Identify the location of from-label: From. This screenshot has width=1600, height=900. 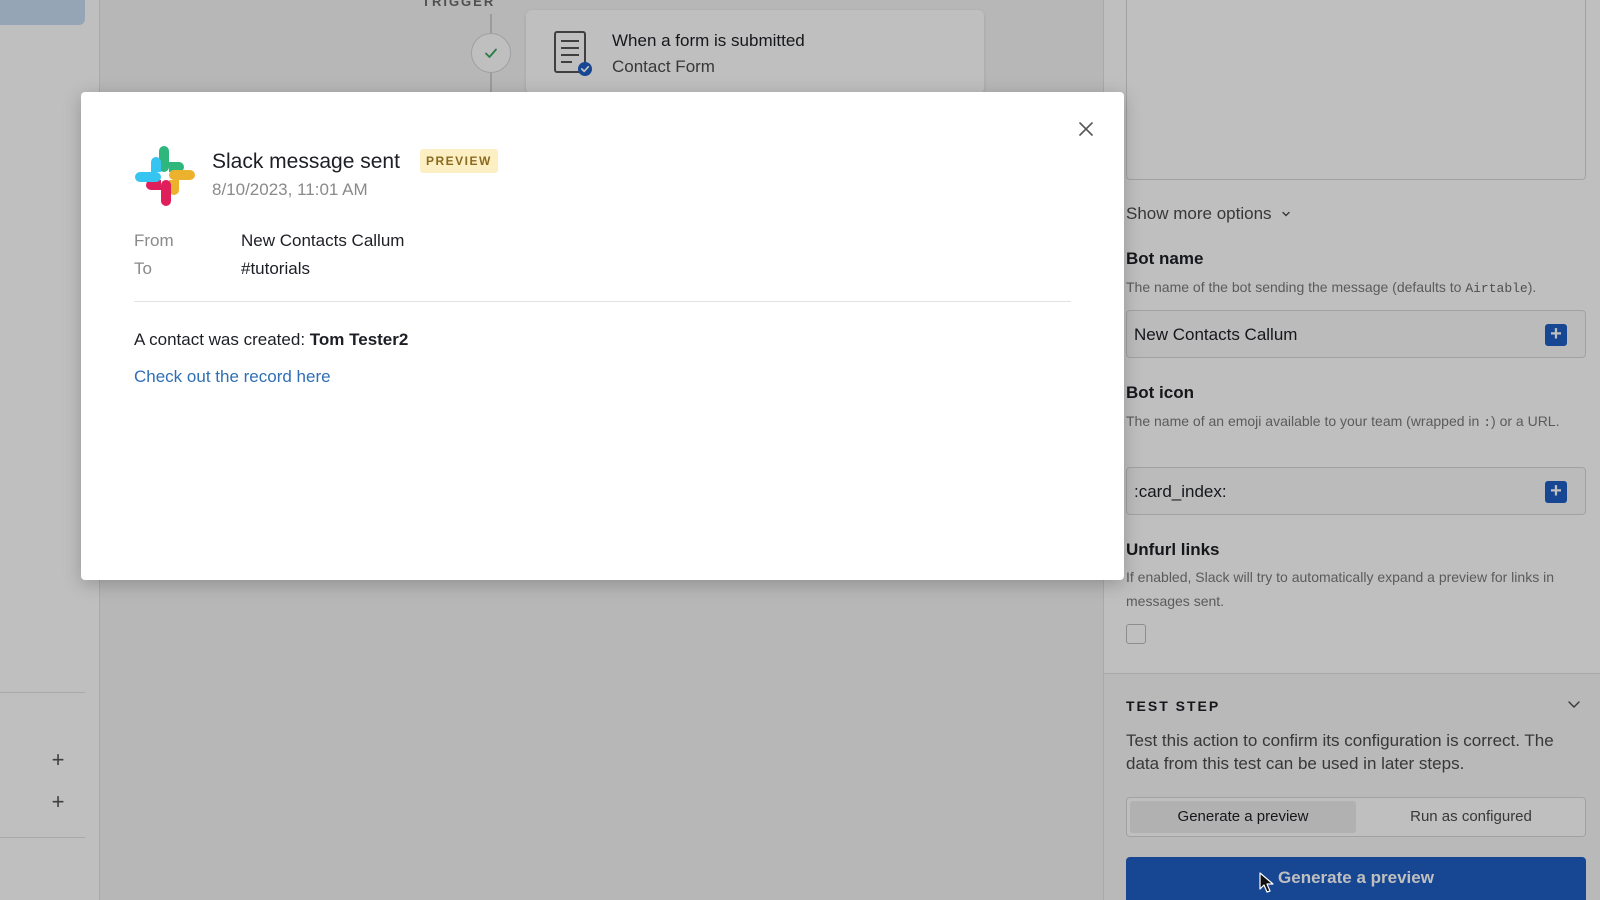
(154, 240).